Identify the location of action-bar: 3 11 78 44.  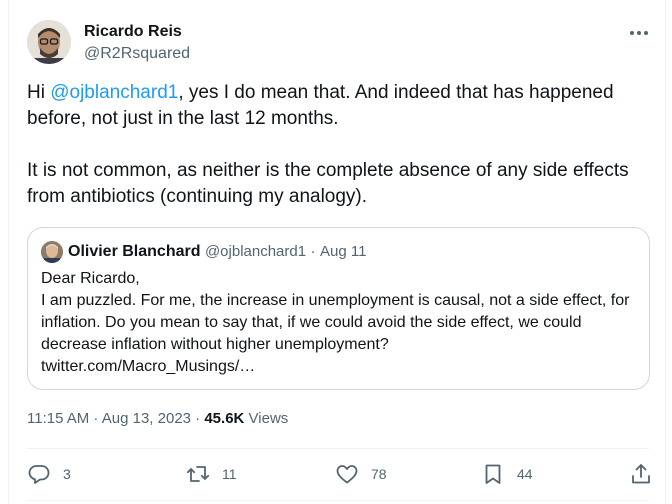
(338, 474).